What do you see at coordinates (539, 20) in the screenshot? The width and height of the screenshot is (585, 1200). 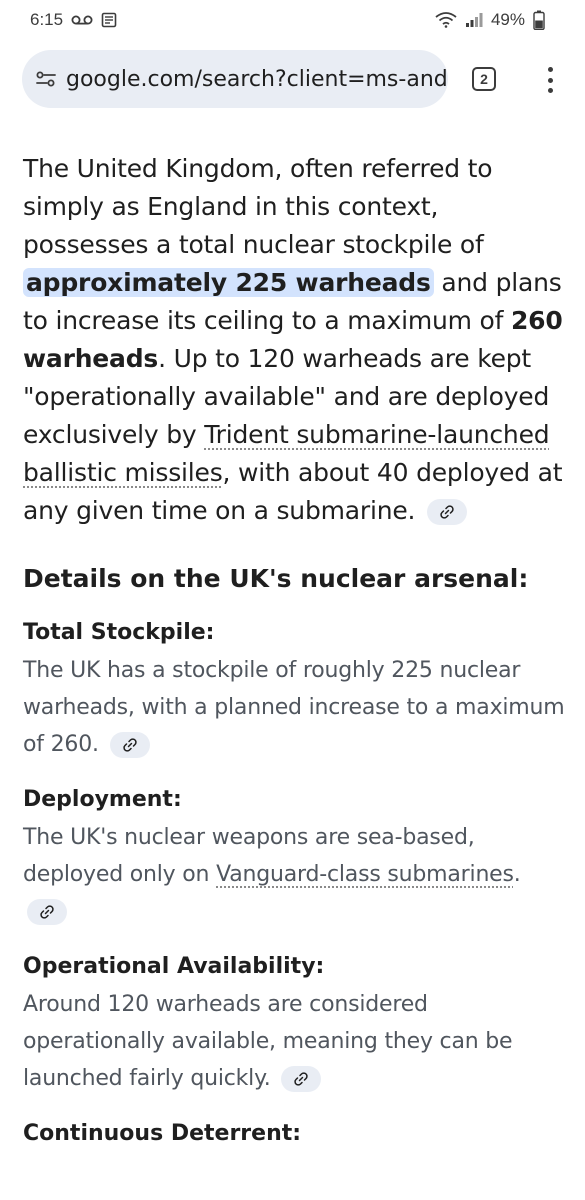 I see `battery-icon` at bounding box center [539, 20].